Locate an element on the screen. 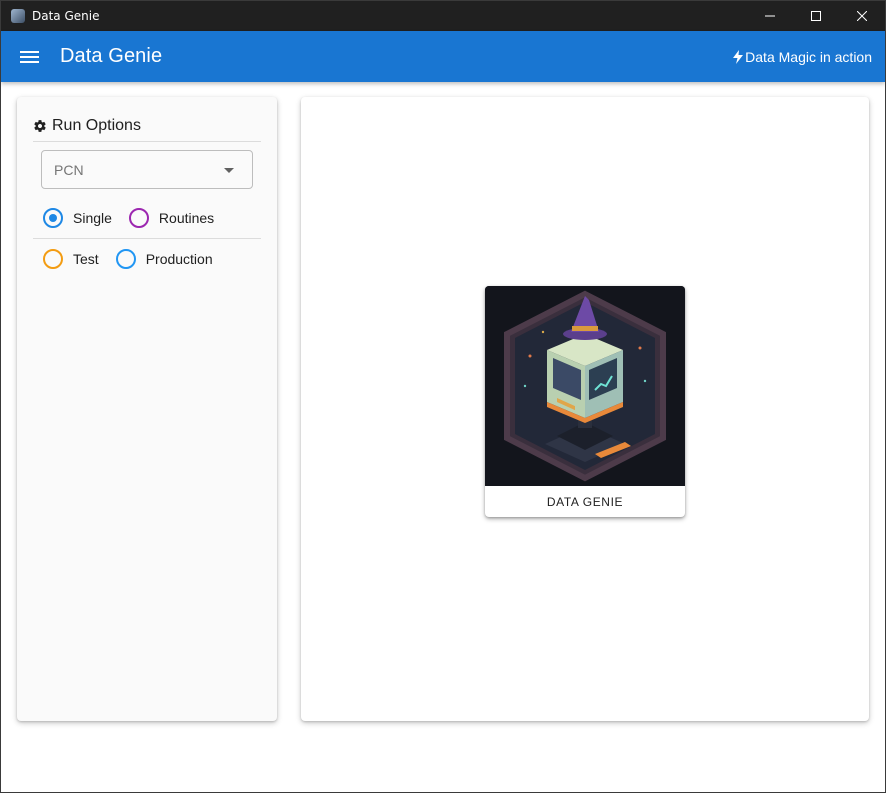 This screenshot has height=793, width=886. gear-icon is located at coordinates (40, 126).